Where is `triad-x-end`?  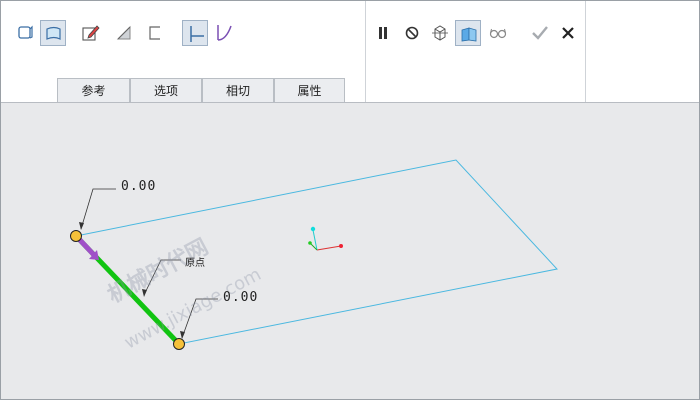
triad-x-end is located at coordinates (341, 246).